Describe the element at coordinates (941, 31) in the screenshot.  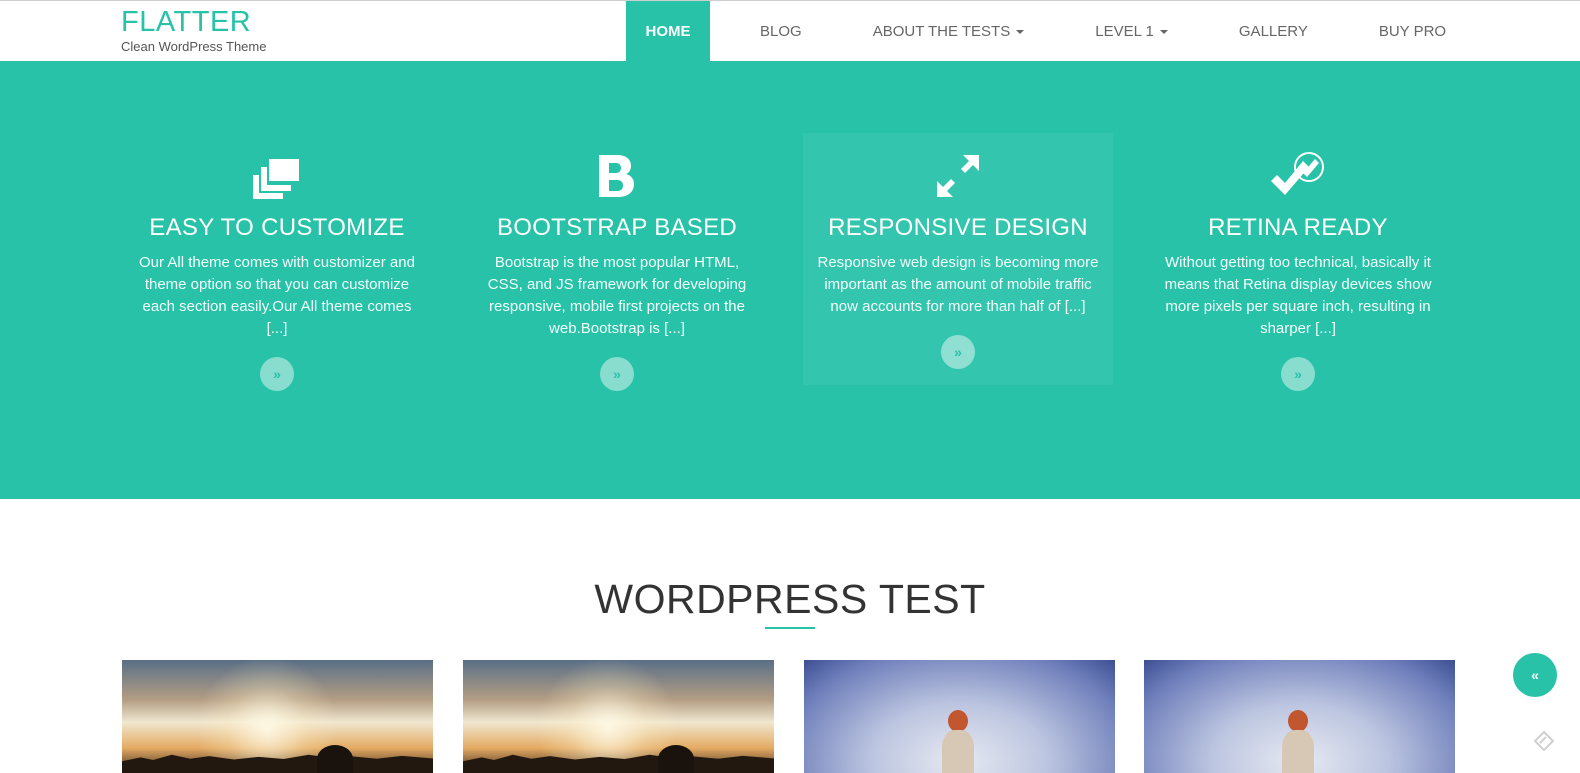
I see `nav-about-label: ABOUT THE TESTS` at that location.